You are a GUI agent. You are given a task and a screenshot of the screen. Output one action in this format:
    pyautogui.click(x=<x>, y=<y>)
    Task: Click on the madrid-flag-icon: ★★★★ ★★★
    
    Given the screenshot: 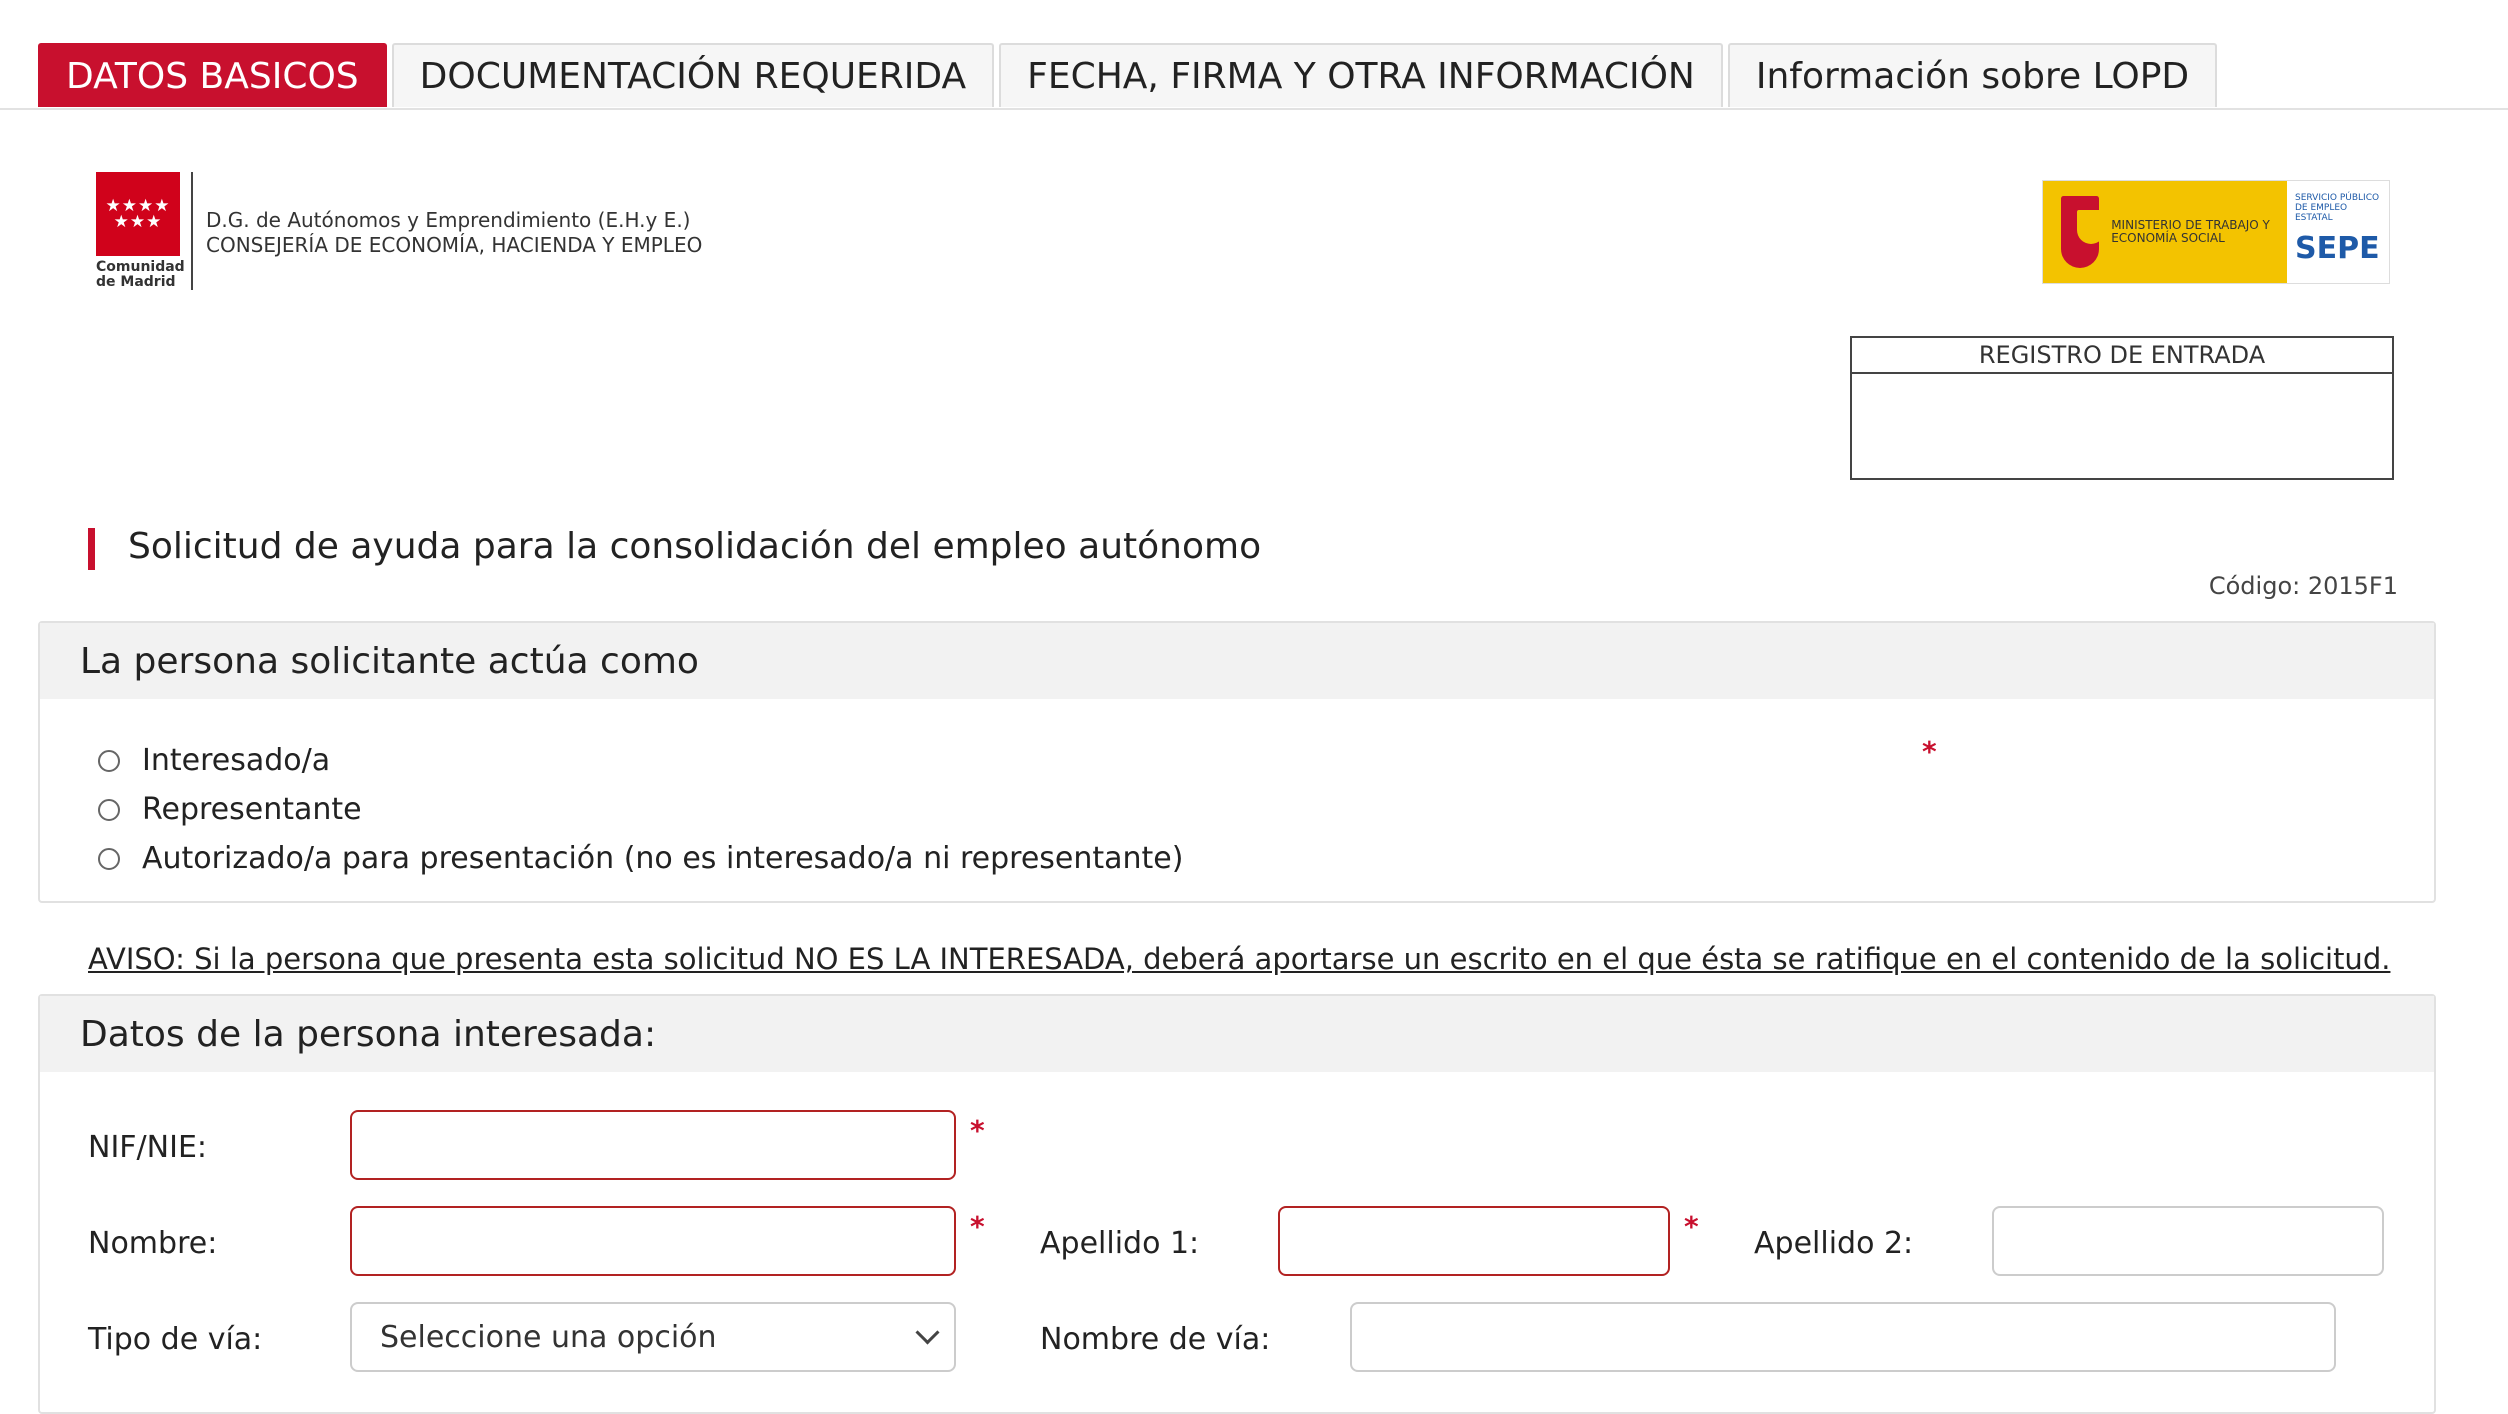 What is the action you would take?
    pyautogui.click(x=138, y=214)
    